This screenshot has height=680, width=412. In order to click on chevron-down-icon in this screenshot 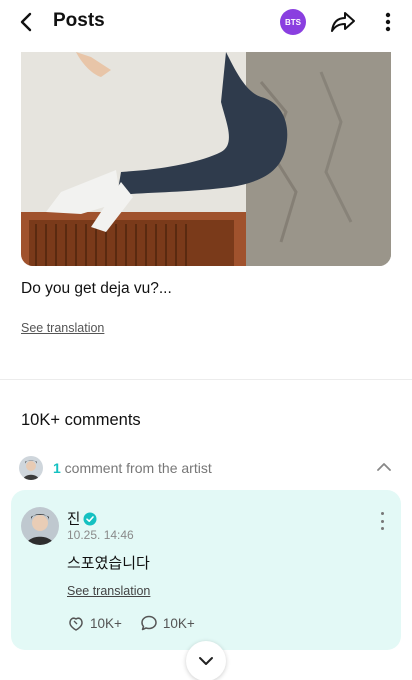, I will do `click(206, 661)`.